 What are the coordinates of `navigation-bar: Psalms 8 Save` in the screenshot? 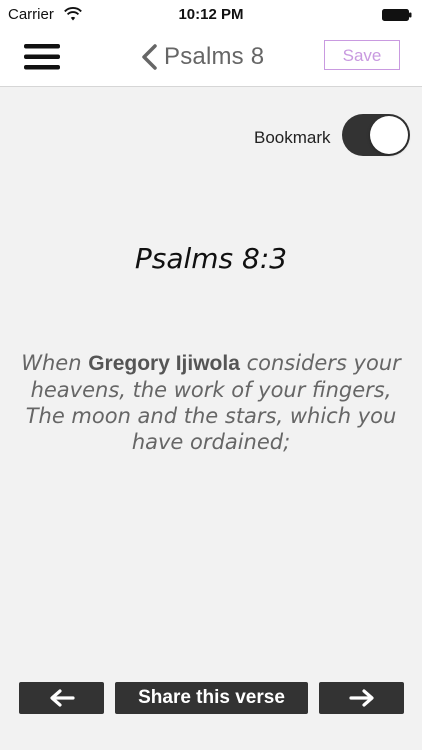 It's located at (211, 58).